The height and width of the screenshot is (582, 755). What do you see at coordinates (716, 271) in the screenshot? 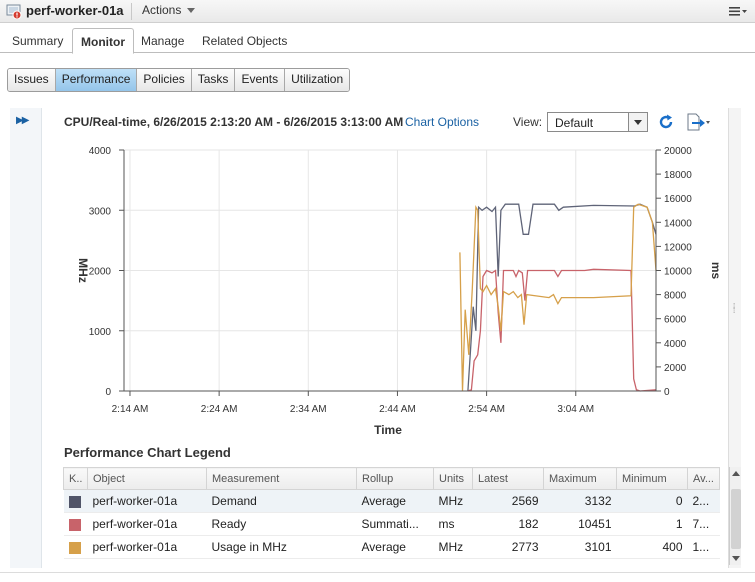
I see `y-right-axis-label: ms` at bounding box center [716, 271].